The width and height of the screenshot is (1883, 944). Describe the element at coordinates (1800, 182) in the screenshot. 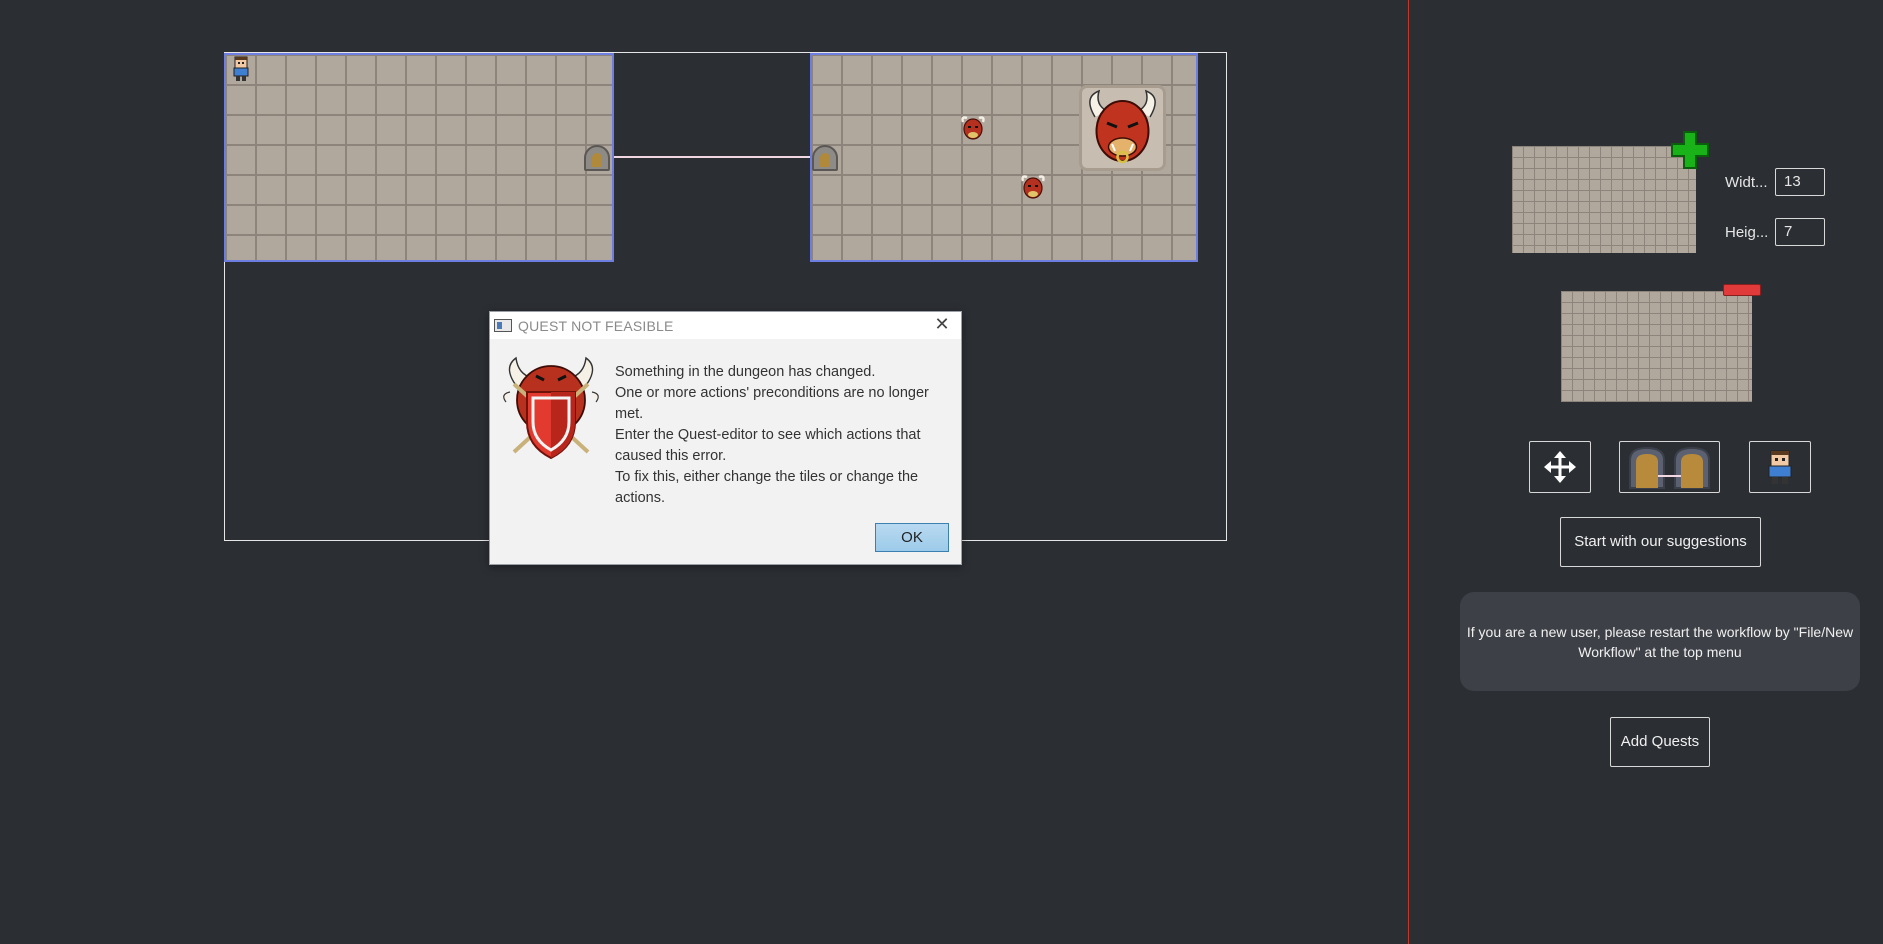

I see `width-field: 13` at that location.